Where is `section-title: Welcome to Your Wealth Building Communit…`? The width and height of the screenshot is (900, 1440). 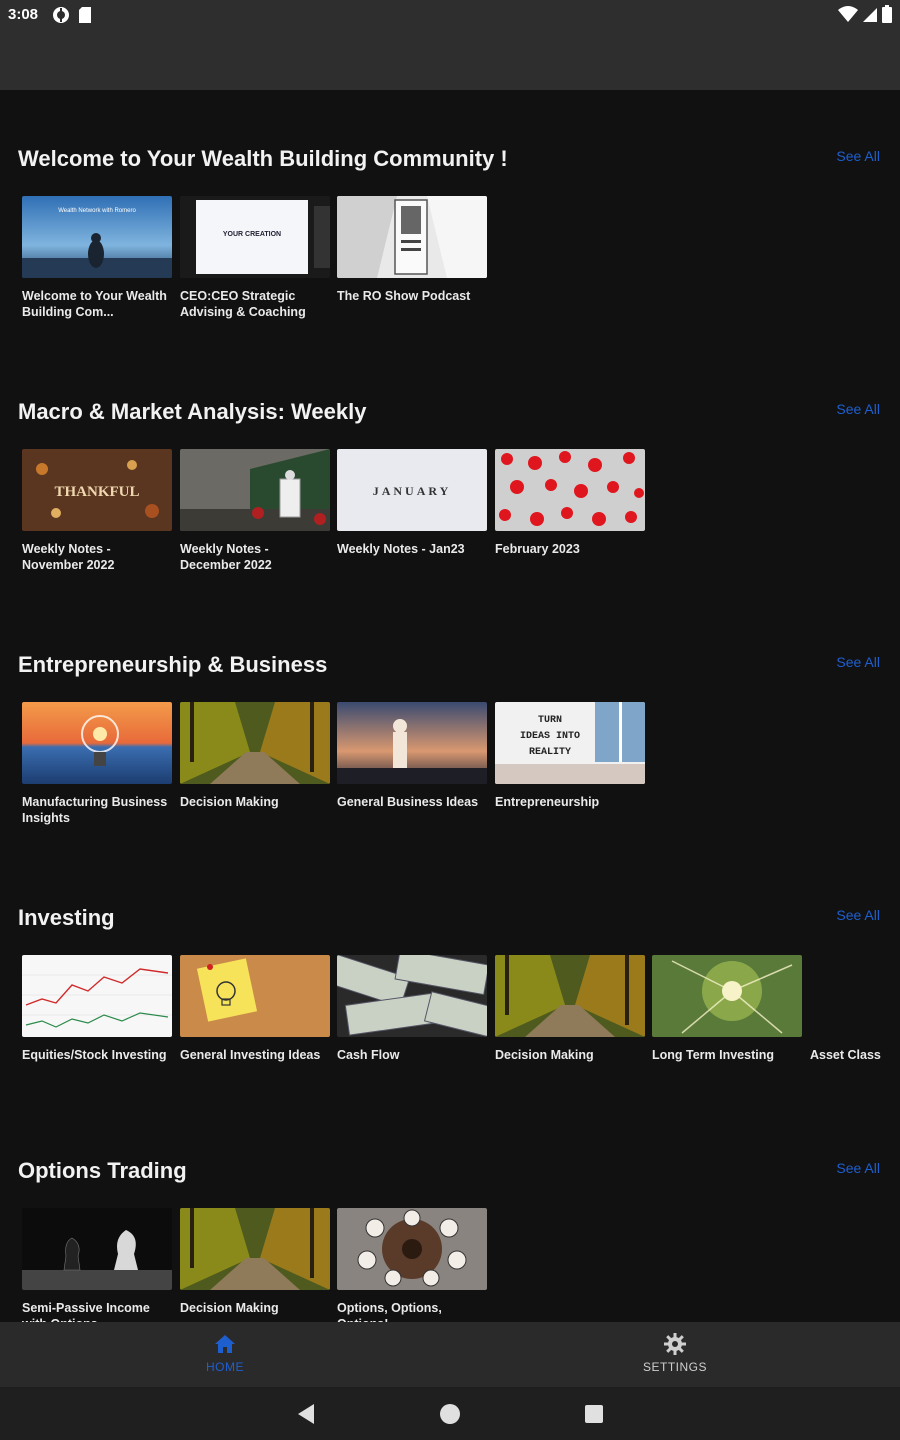
section-title: Welcome to Your Wealth Building Communit… is located at coordinates (263, 158).